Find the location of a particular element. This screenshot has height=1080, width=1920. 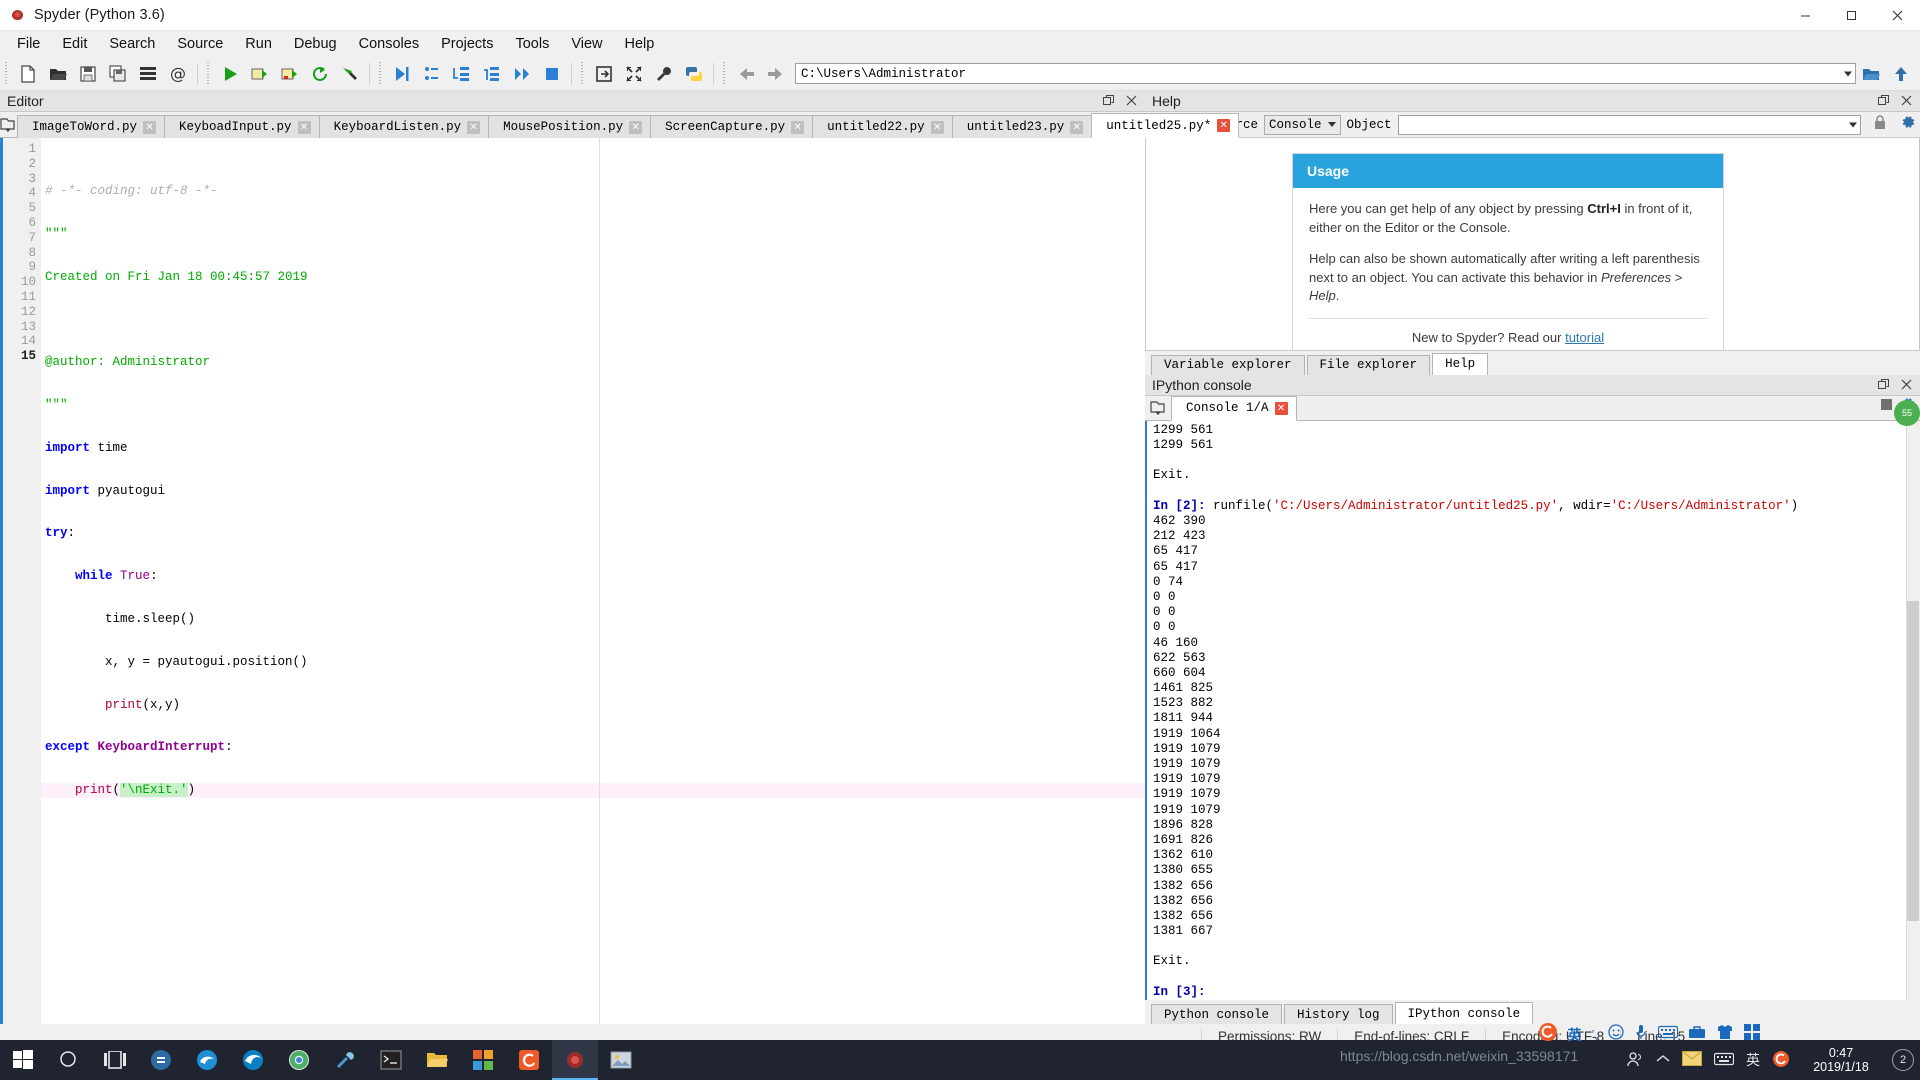

toolbar-grip is located at coordinates (6, 73).